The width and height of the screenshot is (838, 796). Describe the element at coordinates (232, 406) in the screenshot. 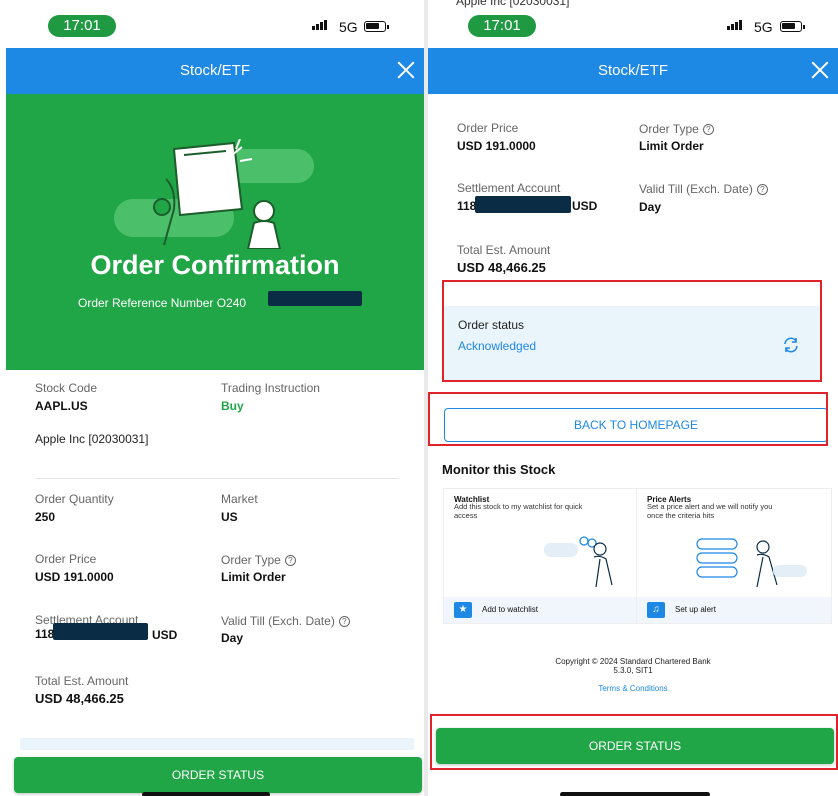

I see `trading-instruction-value: Buy` at that location.